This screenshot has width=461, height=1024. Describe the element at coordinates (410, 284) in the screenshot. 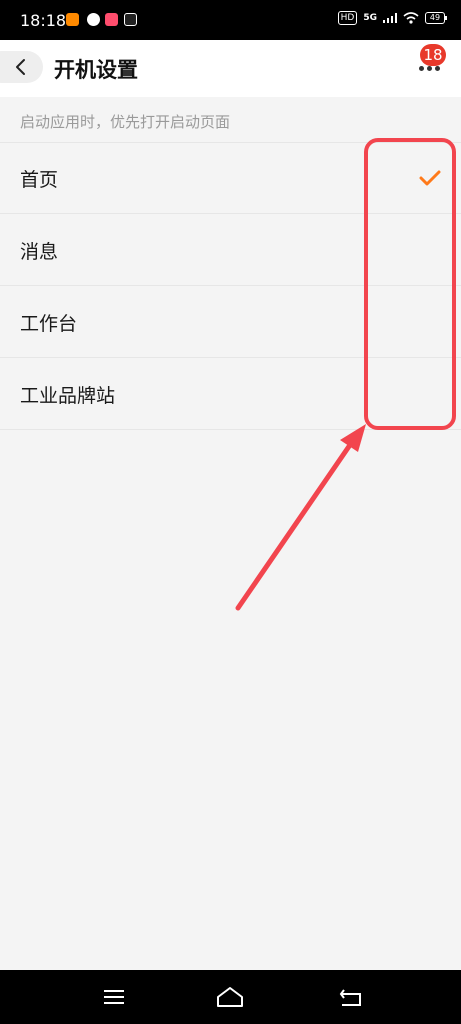

I see `annotation-highlight-box` at that location.